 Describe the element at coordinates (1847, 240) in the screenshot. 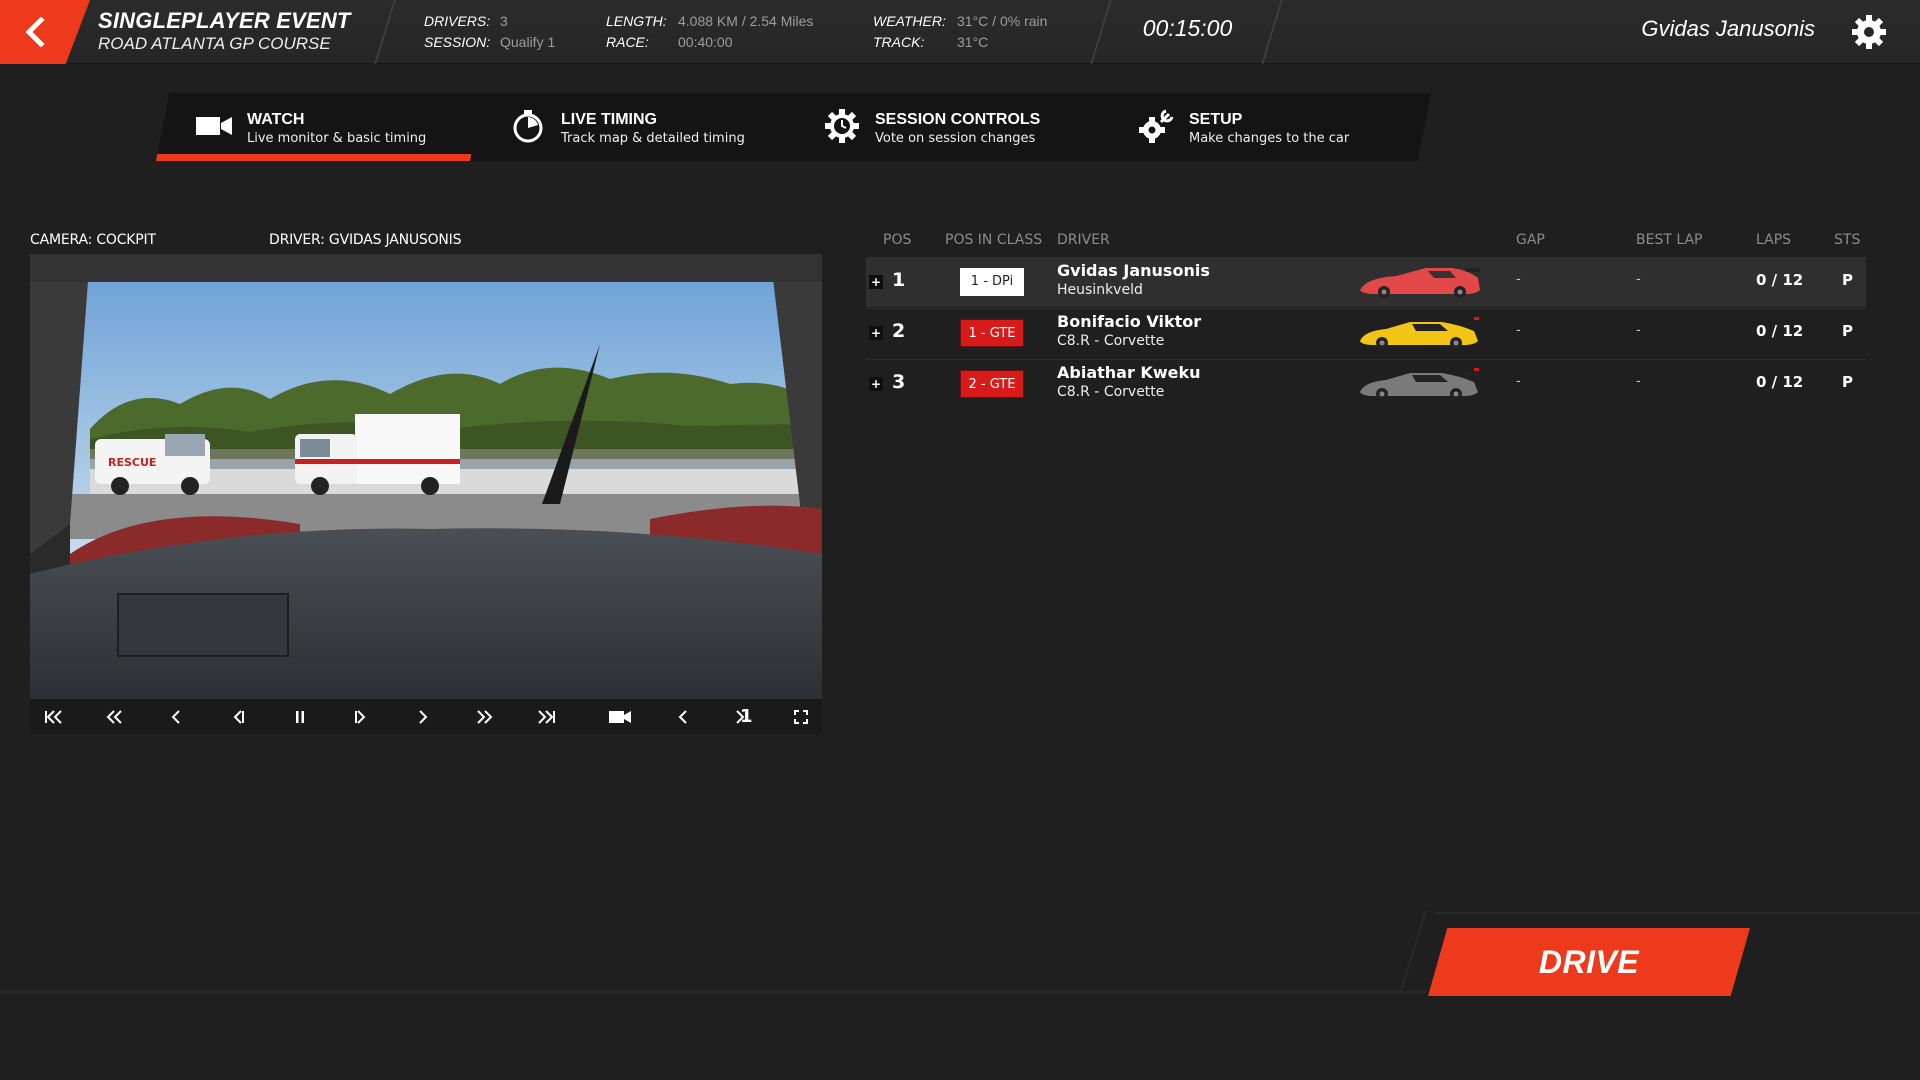

I see `col-sts: STS` at that location.